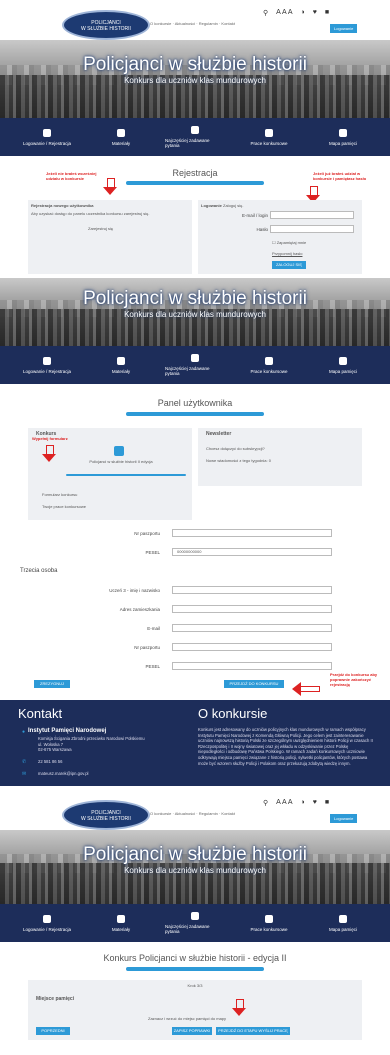  I want to click on briefcase-icon, so click(269, 918).